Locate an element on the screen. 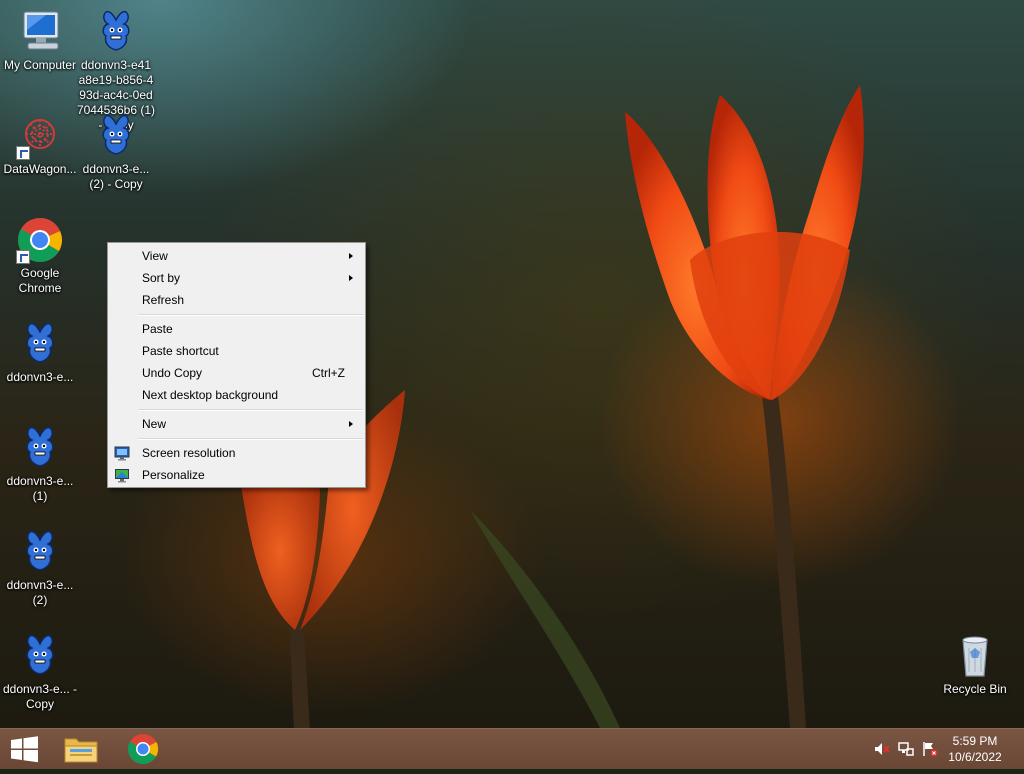  desktop-icon-label: ddonvn3-e... (2) - Copy is located at coordinates (116, 176).